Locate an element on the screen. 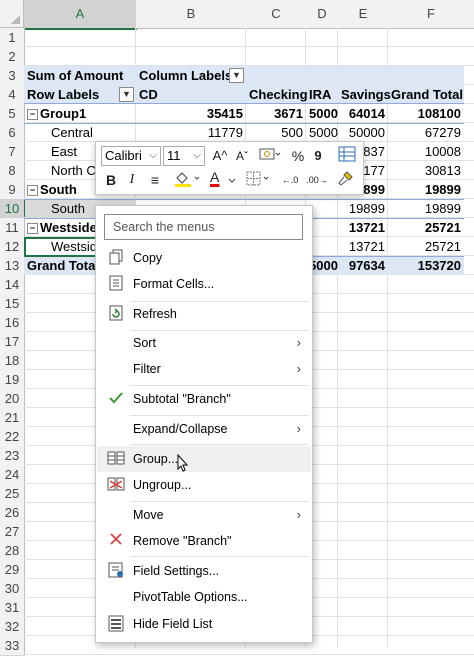 Image resolution: width=474 pixels, height=656 pixels. menu-item-subtotal-branch: Subtotal "Branch" is located at coordinates (204, 399).